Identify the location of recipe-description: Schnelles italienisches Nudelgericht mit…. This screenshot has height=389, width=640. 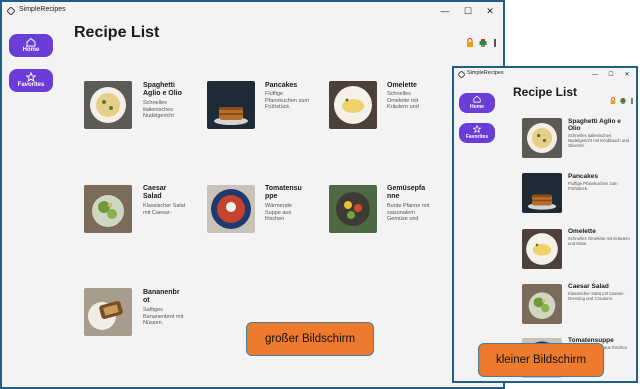
(598, 141).